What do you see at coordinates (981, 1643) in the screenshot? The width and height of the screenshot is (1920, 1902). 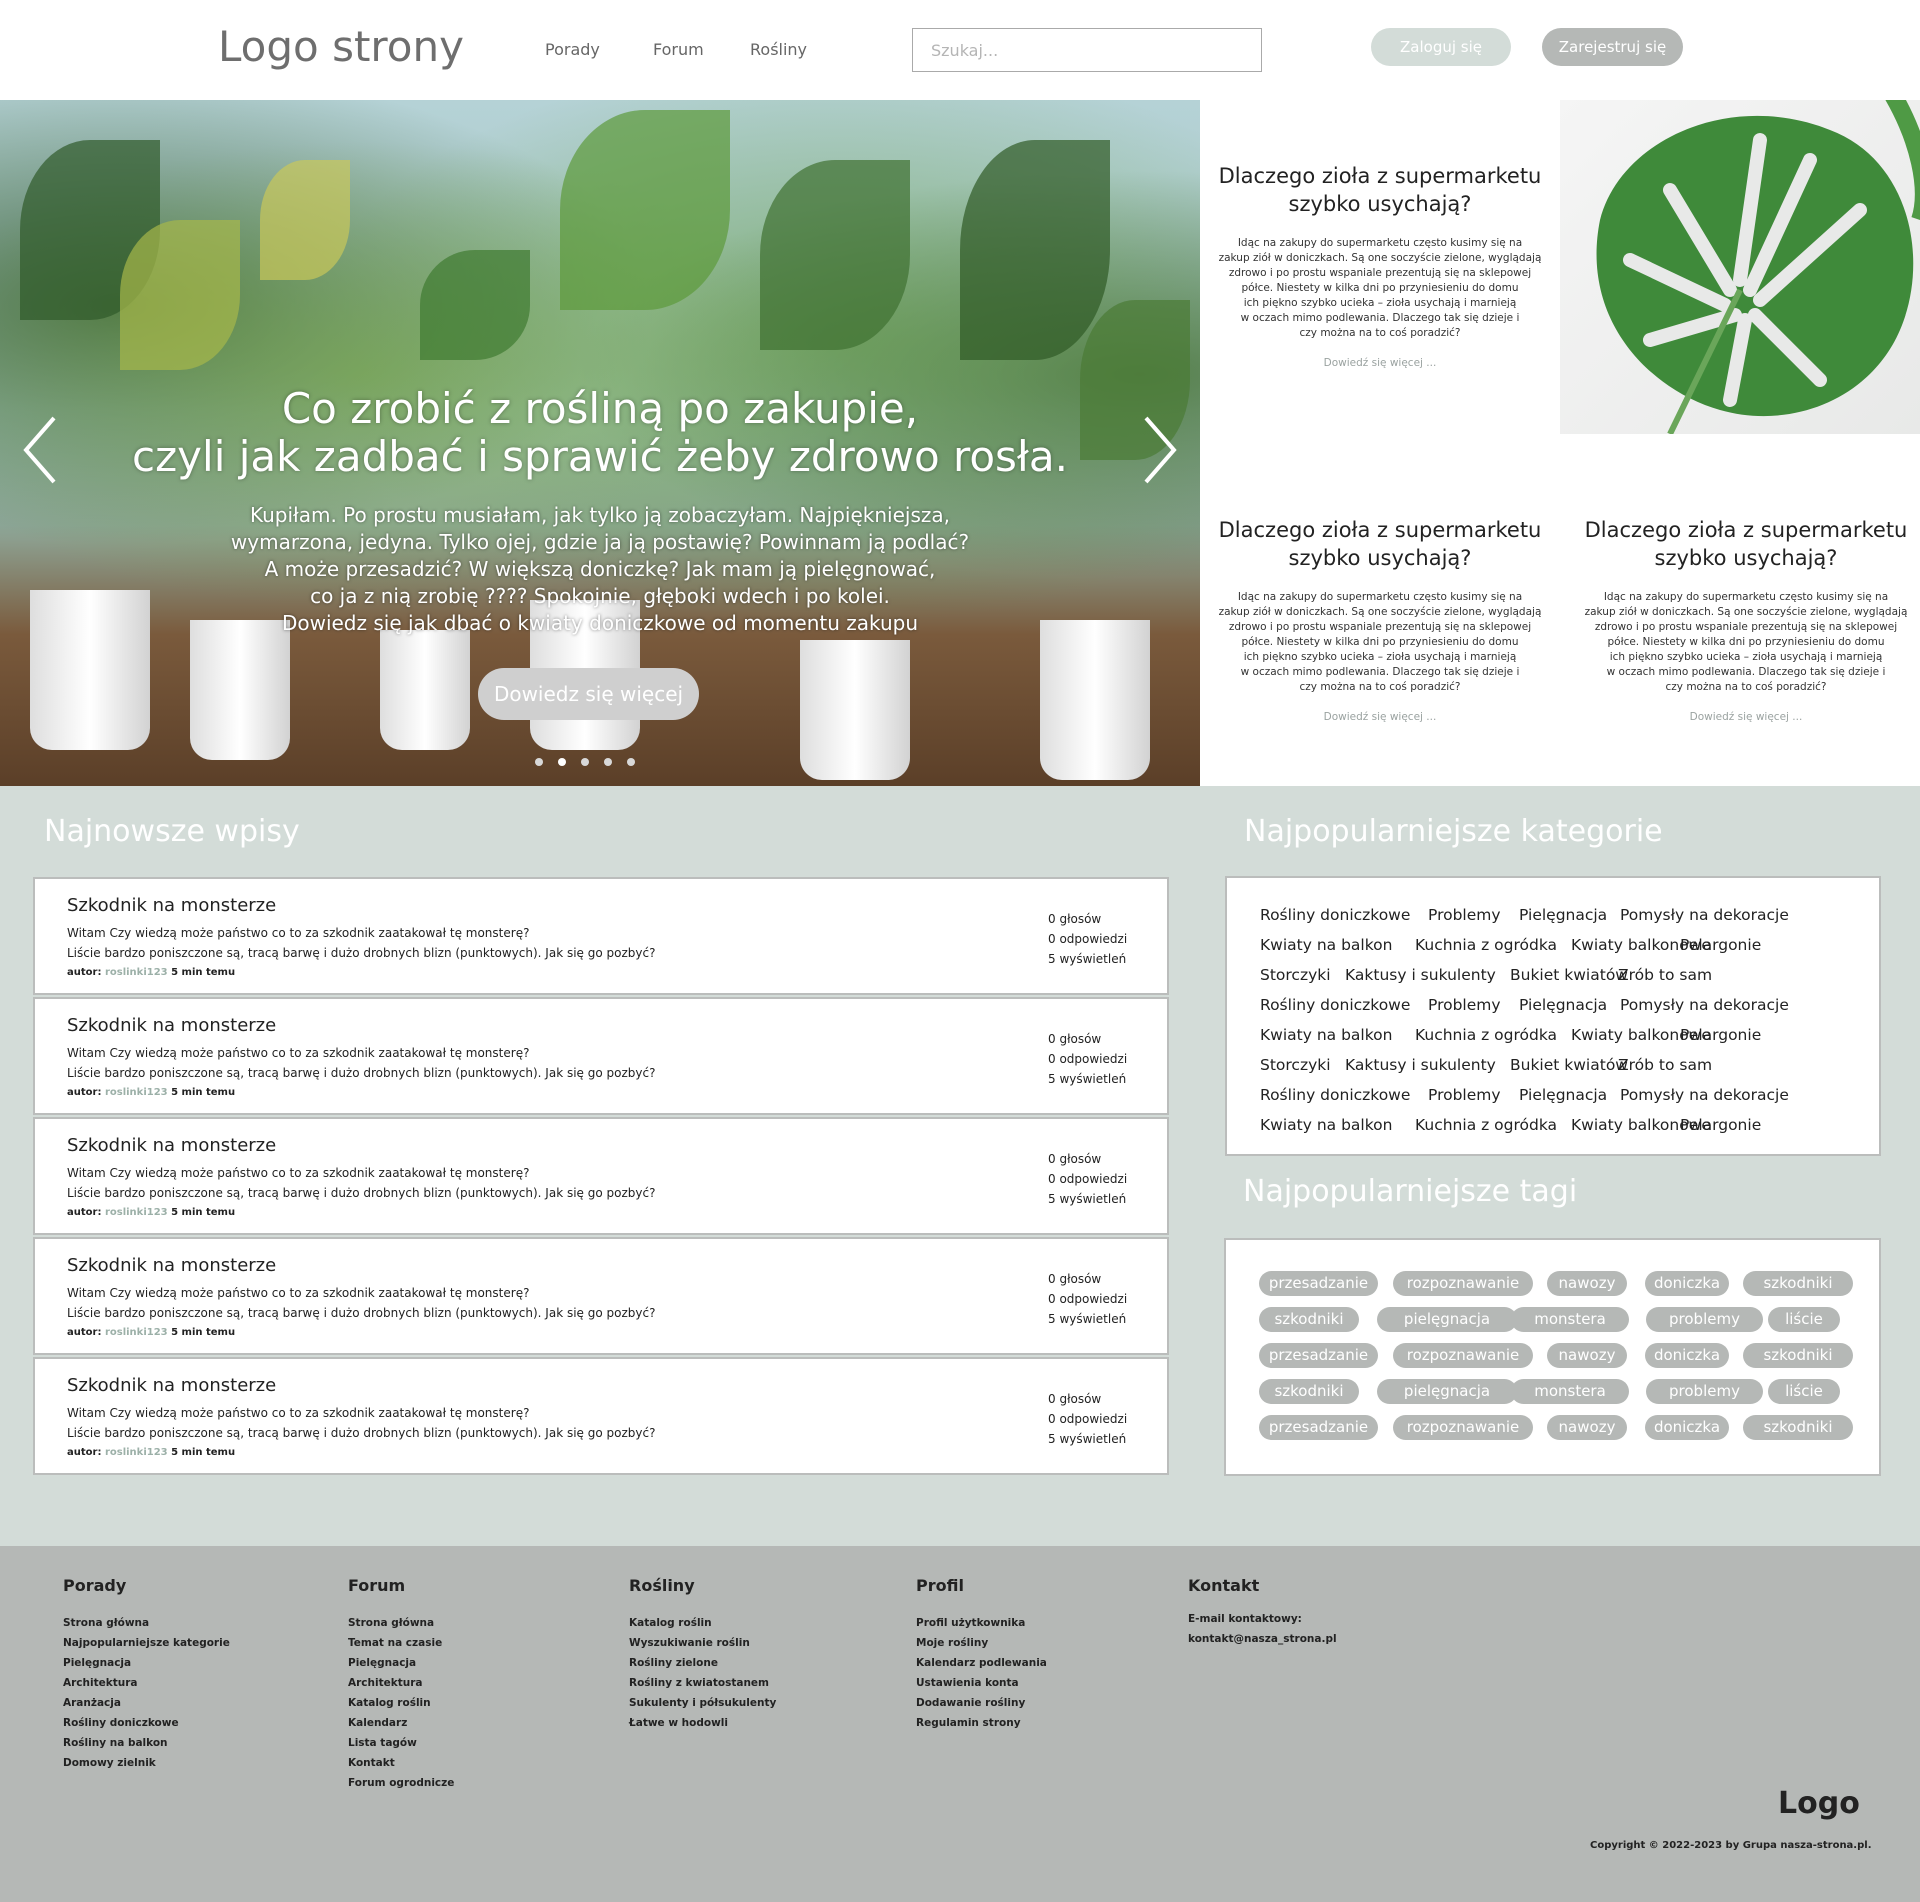 I see `footer-link: Moje rośliny` at bounding box center [981, 1643].